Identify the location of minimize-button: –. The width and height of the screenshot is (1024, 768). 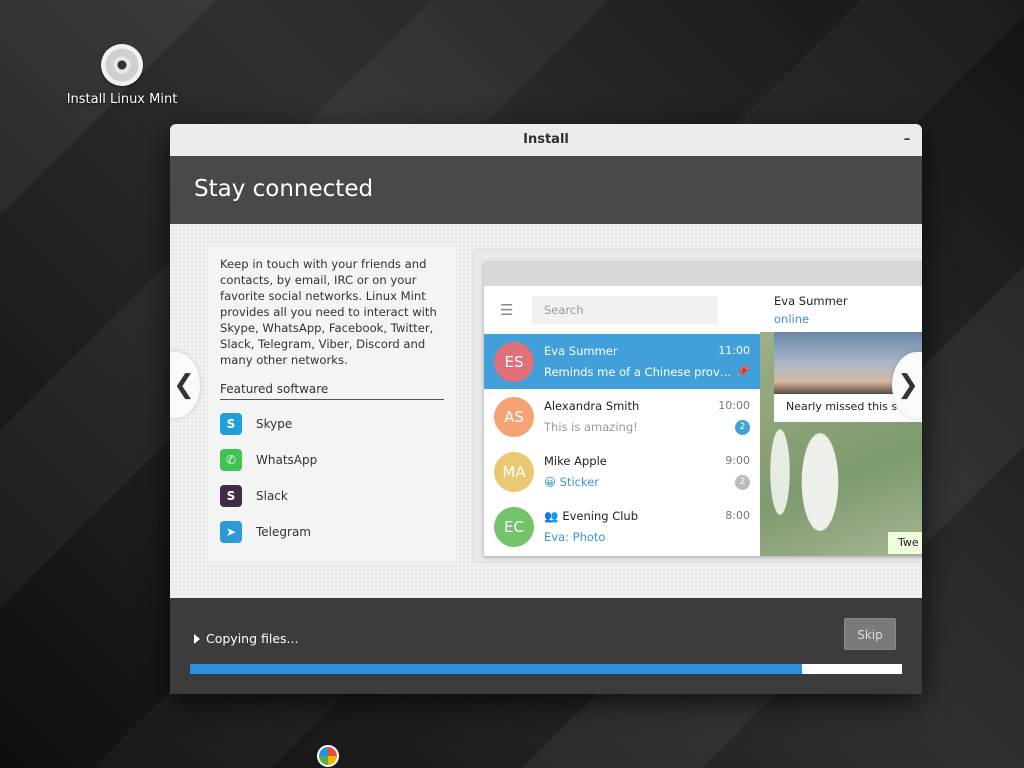
(907, 140).